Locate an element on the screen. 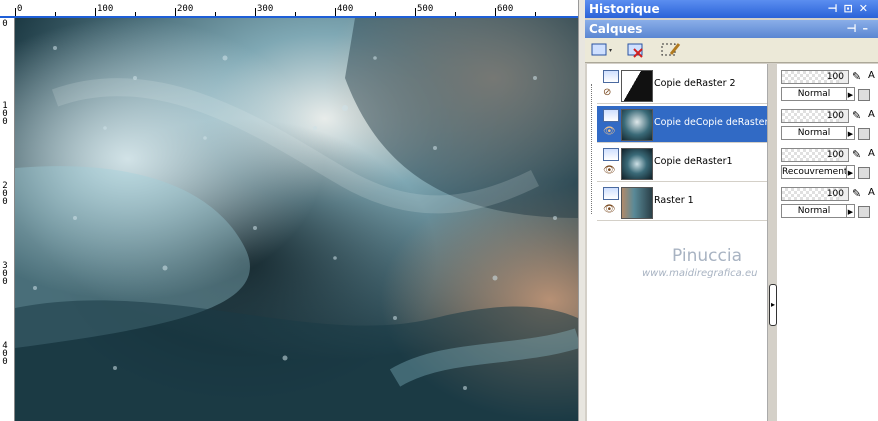 The height and width of the screenshot is (421, 878). layers-panel-title: Calques ⊣– is located at coordinates (731, 29).